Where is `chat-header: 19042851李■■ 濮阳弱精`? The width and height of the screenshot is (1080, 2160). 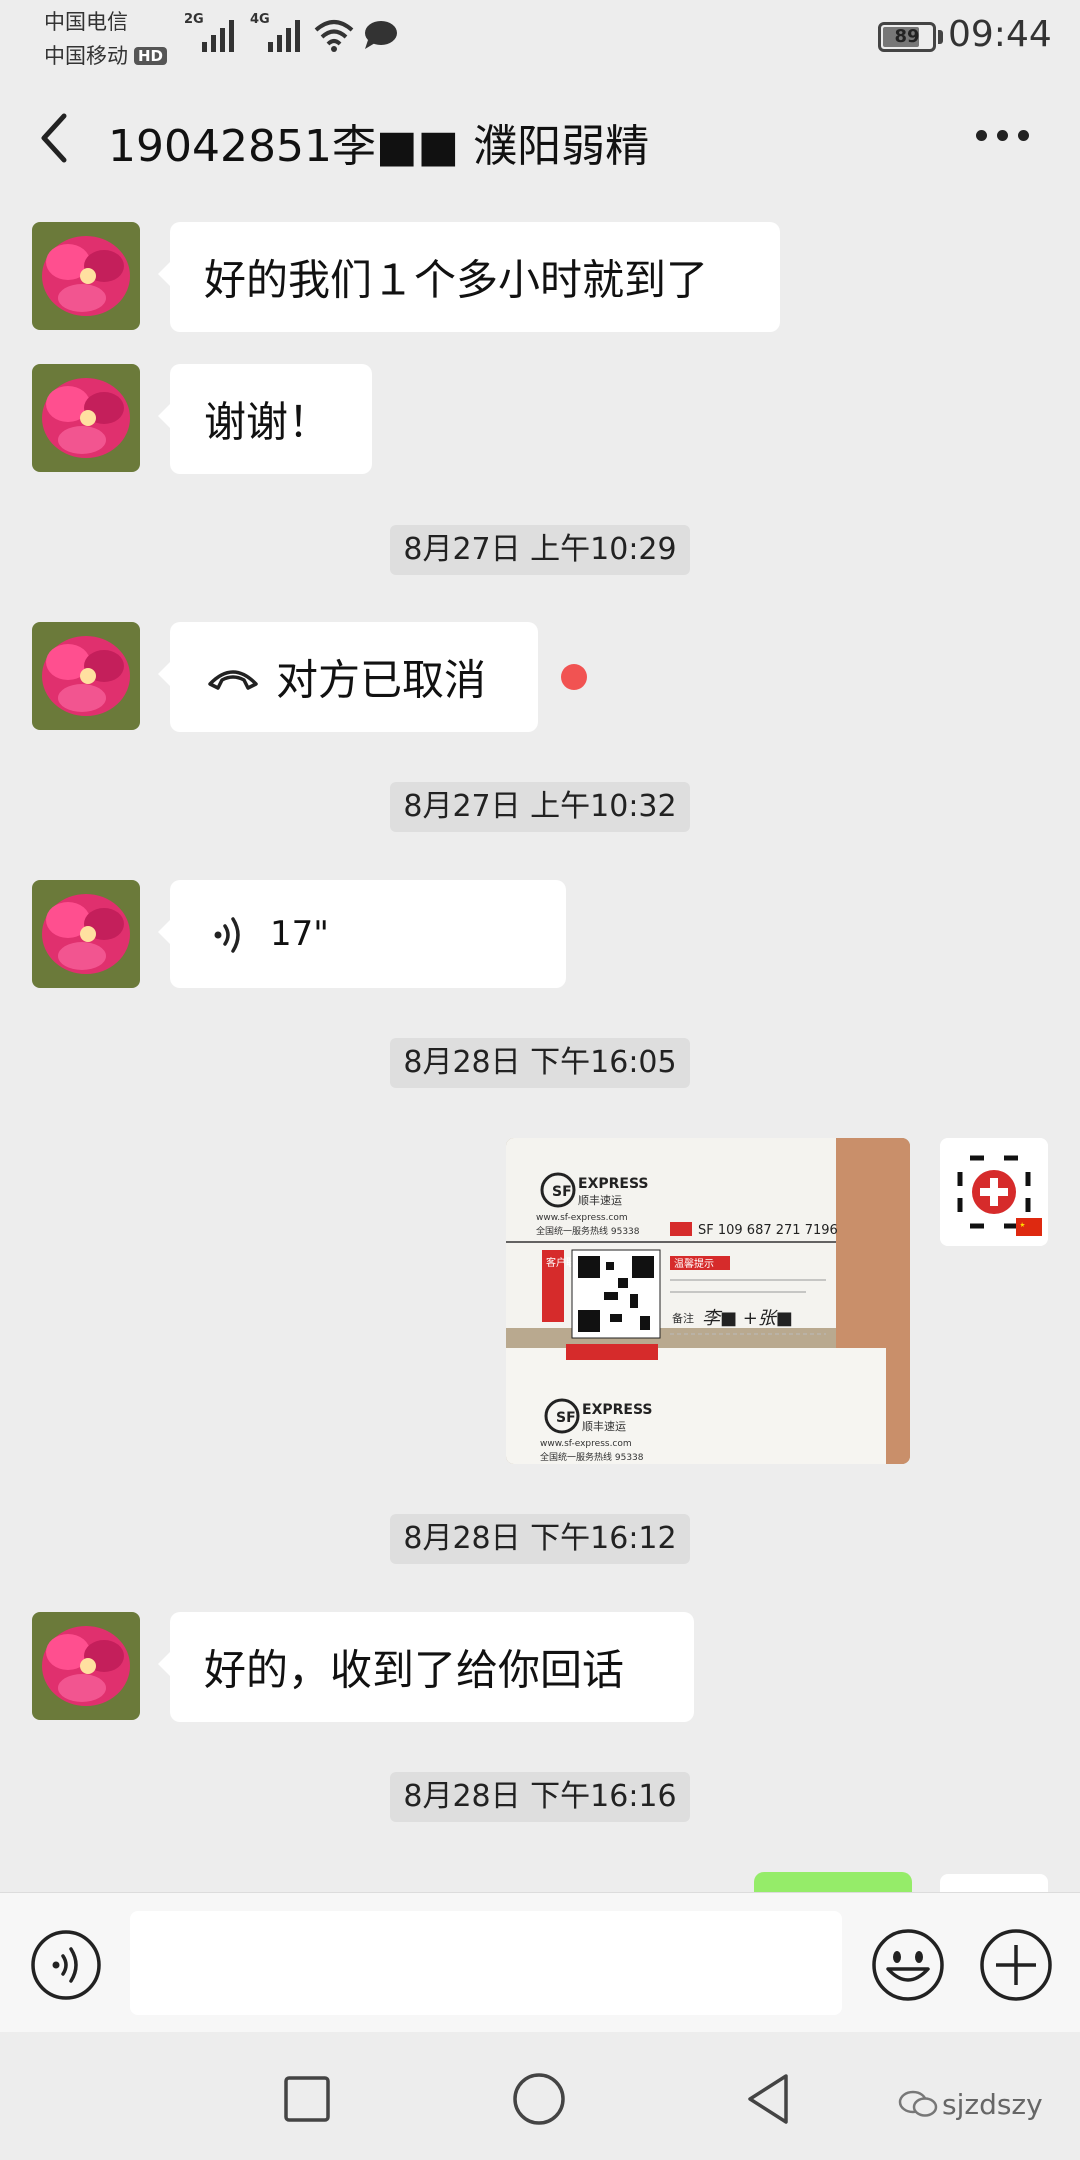
chat-header: 19042851李■■ 濮阳弱精 is located at coordinates (540, 135).